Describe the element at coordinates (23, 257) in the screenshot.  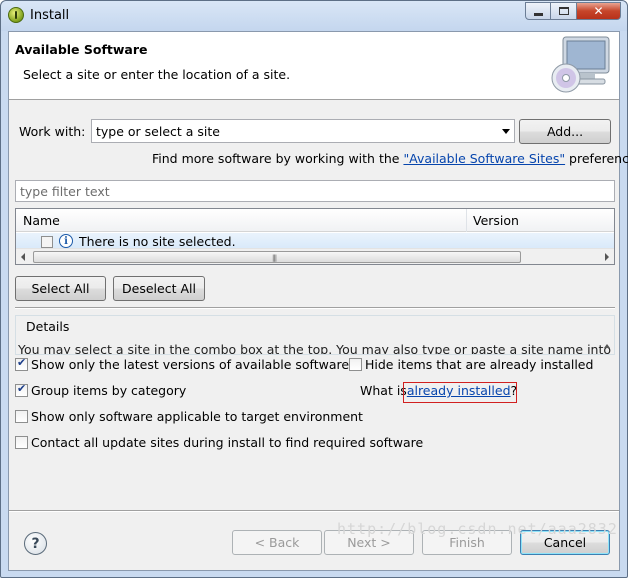
I see `scroll-left-icon` at that location.